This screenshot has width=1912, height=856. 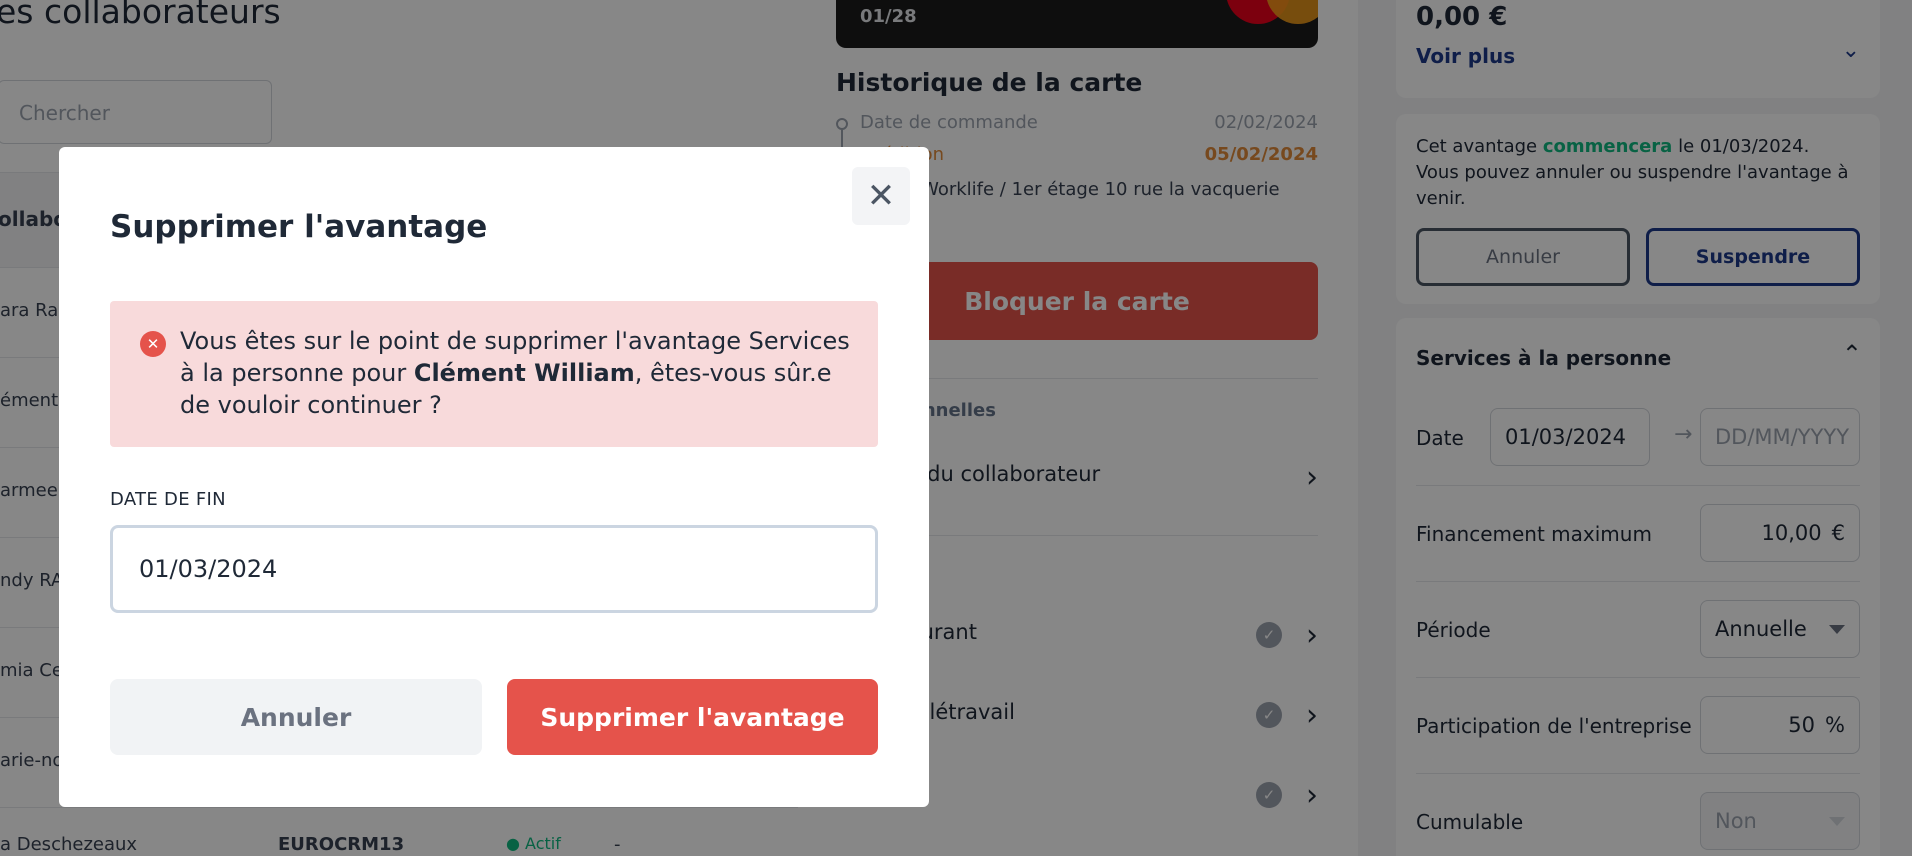 I want to click on close-icon: ✕, so click(x=881, y=196).